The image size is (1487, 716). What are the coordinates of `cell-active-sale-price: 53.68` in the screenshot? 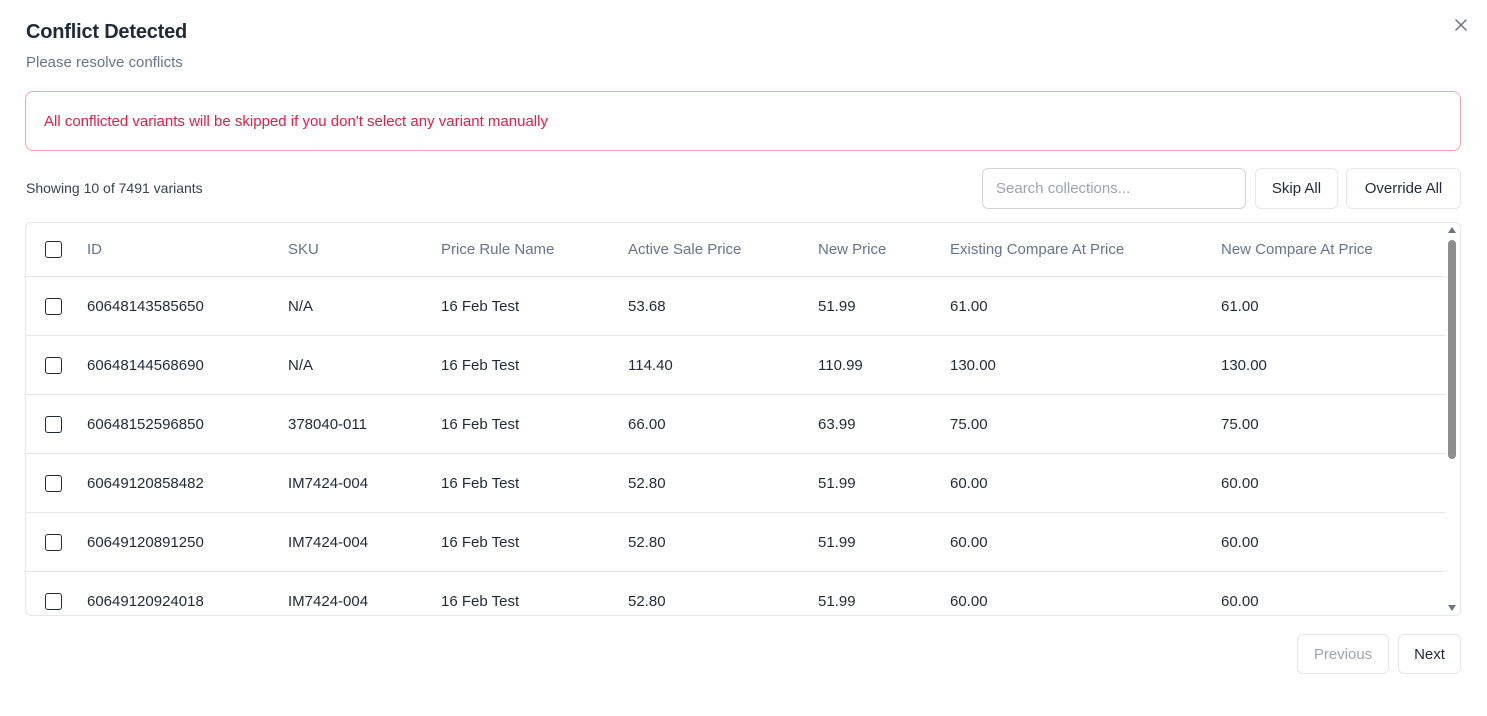 It's located at (647, 306).